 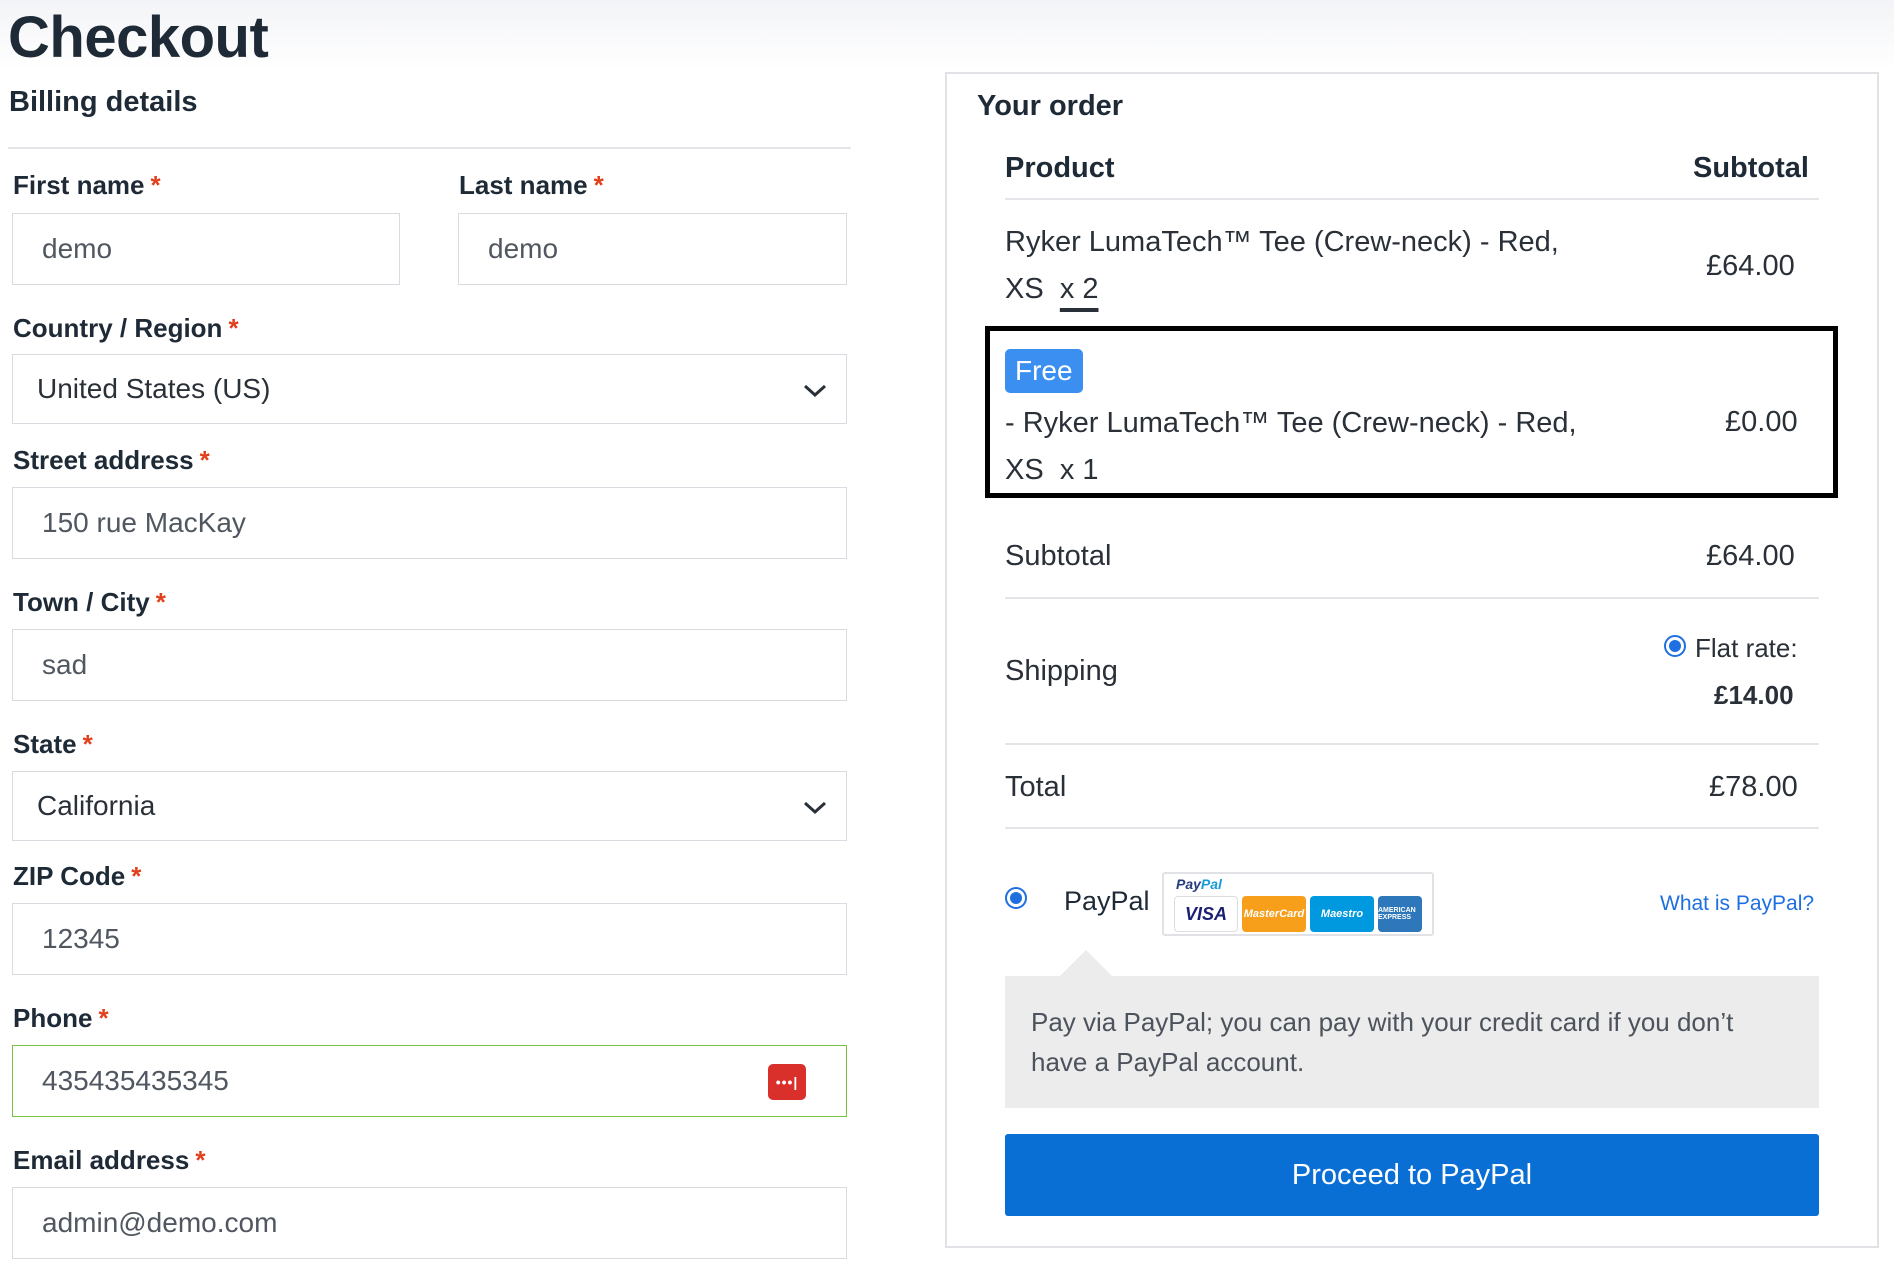 I want to click on product-column-header: Product, so click(x=1060, y=168).